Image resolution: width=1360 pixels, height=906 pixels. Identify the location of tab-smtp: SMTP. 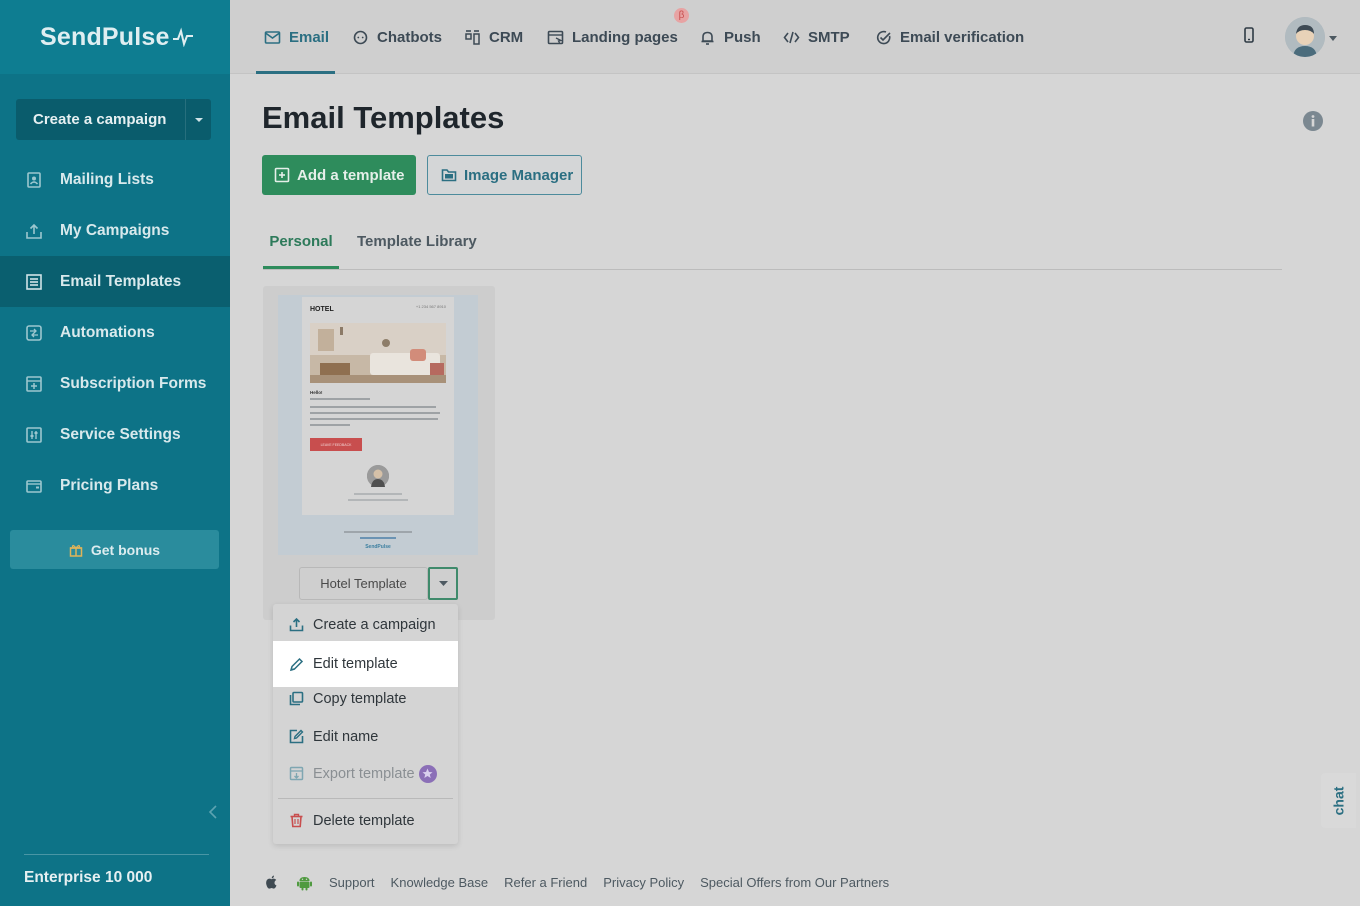
(816, 37).